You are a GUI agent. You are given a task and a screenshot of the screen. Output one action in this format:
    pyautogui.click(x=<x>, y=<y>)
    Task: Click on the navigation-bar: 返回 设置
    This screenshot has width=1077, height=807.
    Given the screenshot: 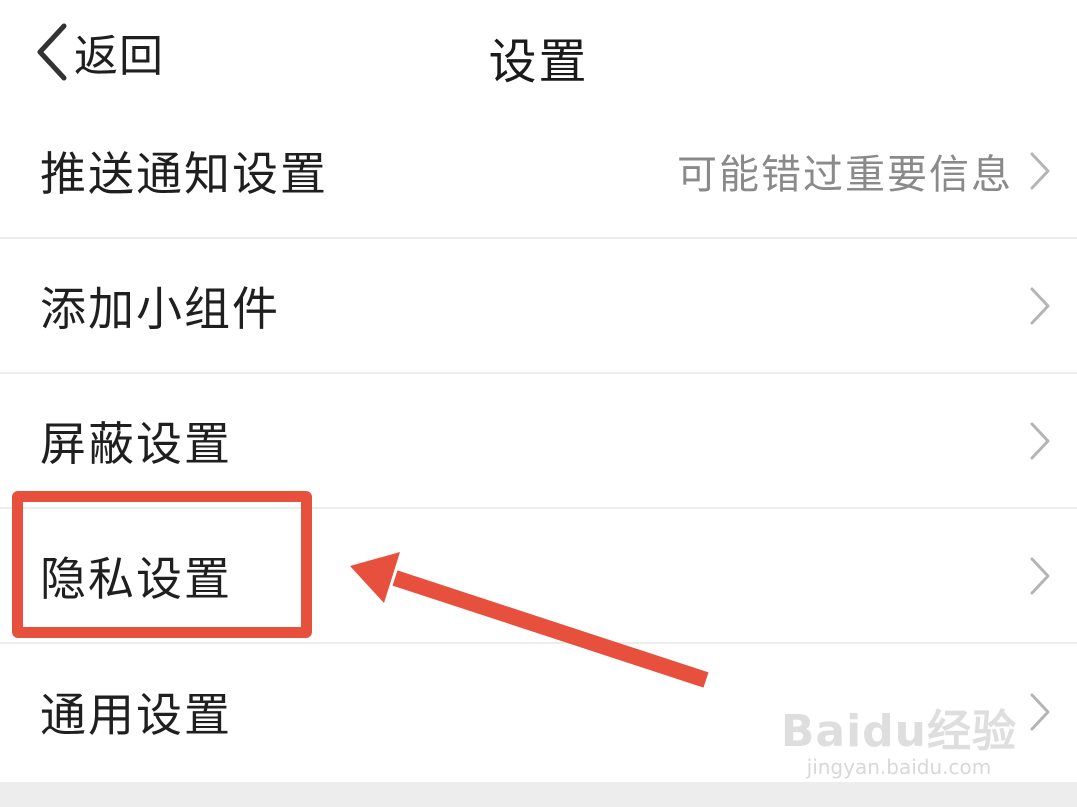 What is the action you would take?
    pyautogui.click(x=538, y=52)
    